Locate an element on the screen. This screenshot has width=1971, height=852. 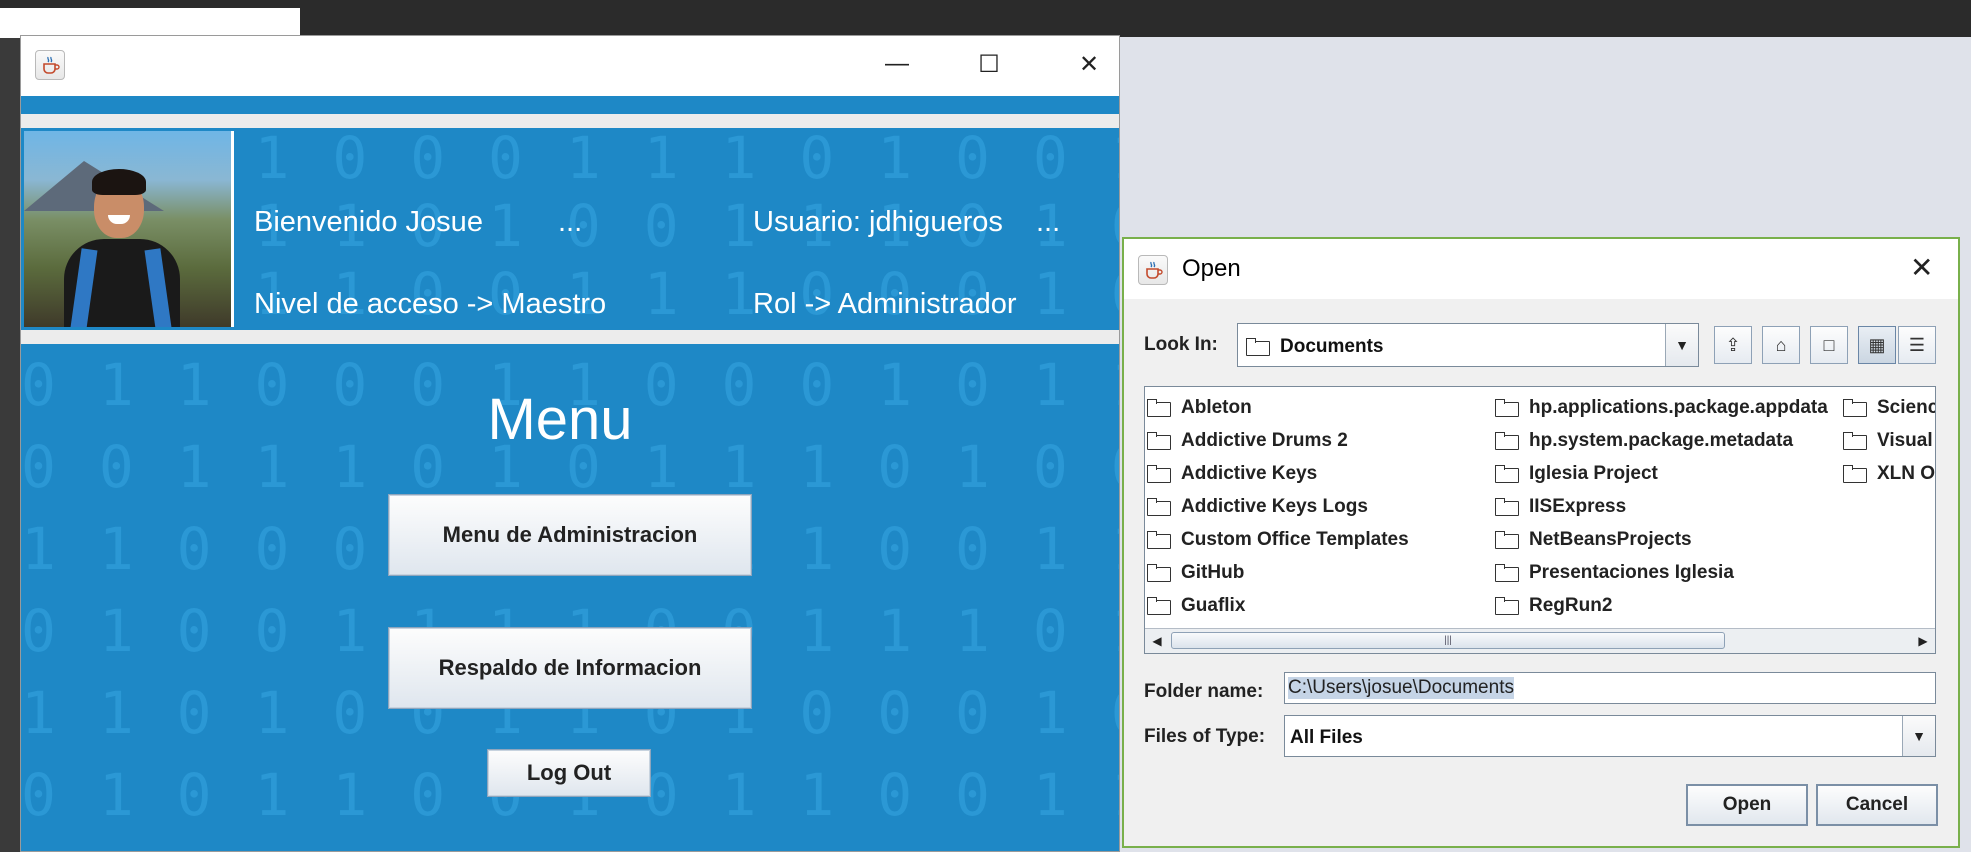
look-in-label: Look In: is located at coordinates (1181, 344).